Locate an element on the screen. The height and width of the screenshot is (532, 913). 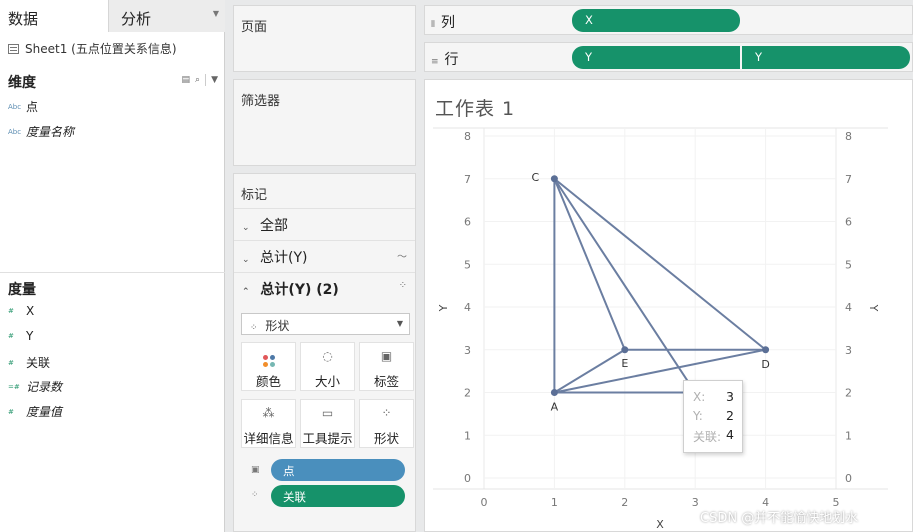
tab-analysis-label: 分析 is located at coordinates (136, 19).